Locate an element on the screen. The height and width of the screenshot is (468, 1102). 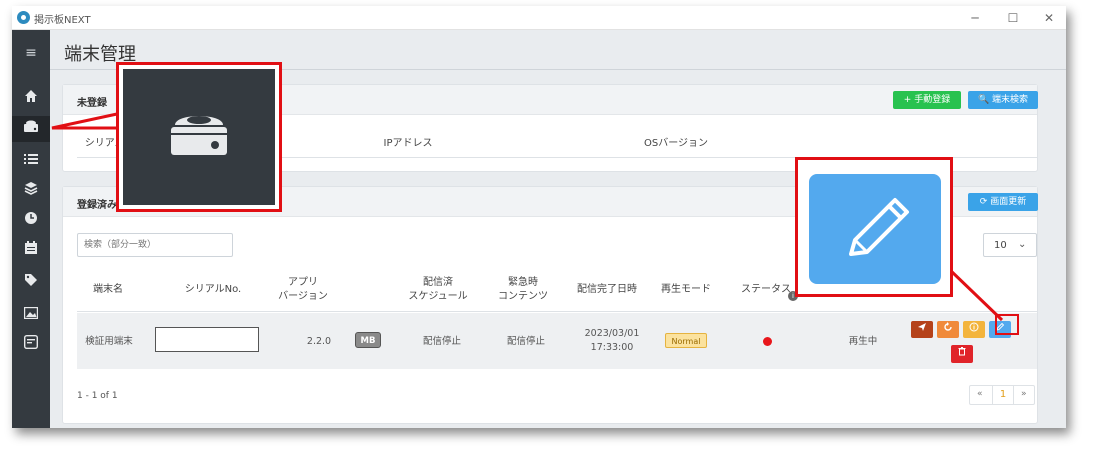
pencil-icon is located at coordinates (879, 227).